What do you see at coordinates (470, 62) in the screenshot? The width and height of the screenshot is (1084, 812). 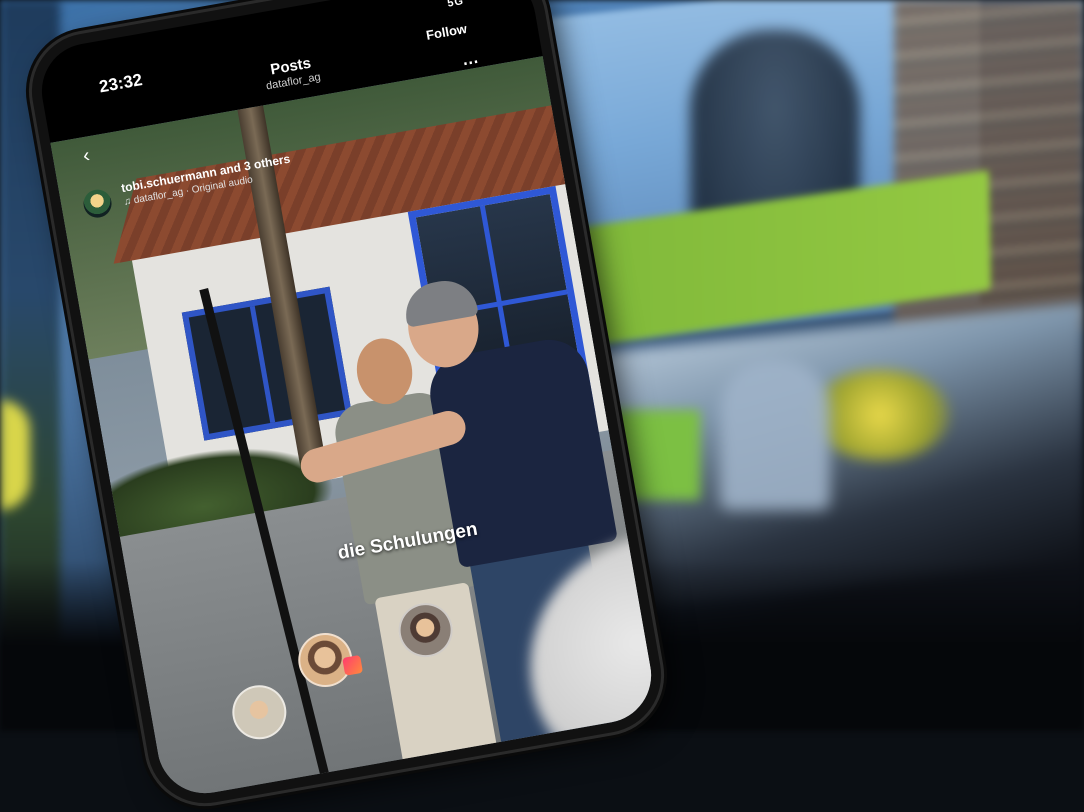 I see `more-icon: ⋯` at bounding box center [470, 62].